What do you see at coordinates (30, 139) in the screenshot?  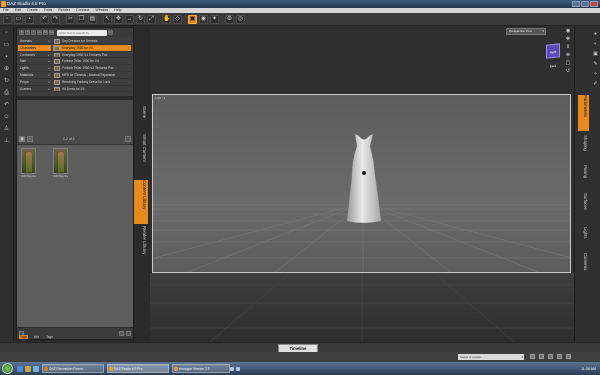 I see `previous-page-icon: ‹` at bounding box center [30, 139].